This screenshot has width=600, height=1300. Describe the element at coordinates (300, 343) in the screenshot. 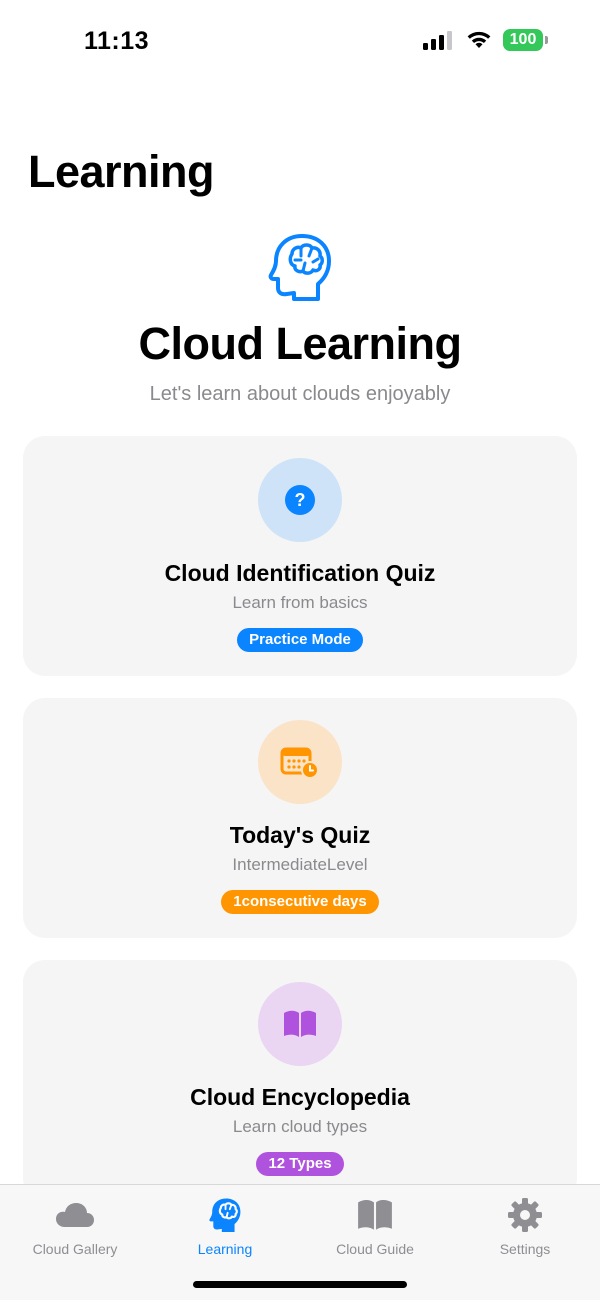

I see `hero-title: Cloud Learning` at that location.